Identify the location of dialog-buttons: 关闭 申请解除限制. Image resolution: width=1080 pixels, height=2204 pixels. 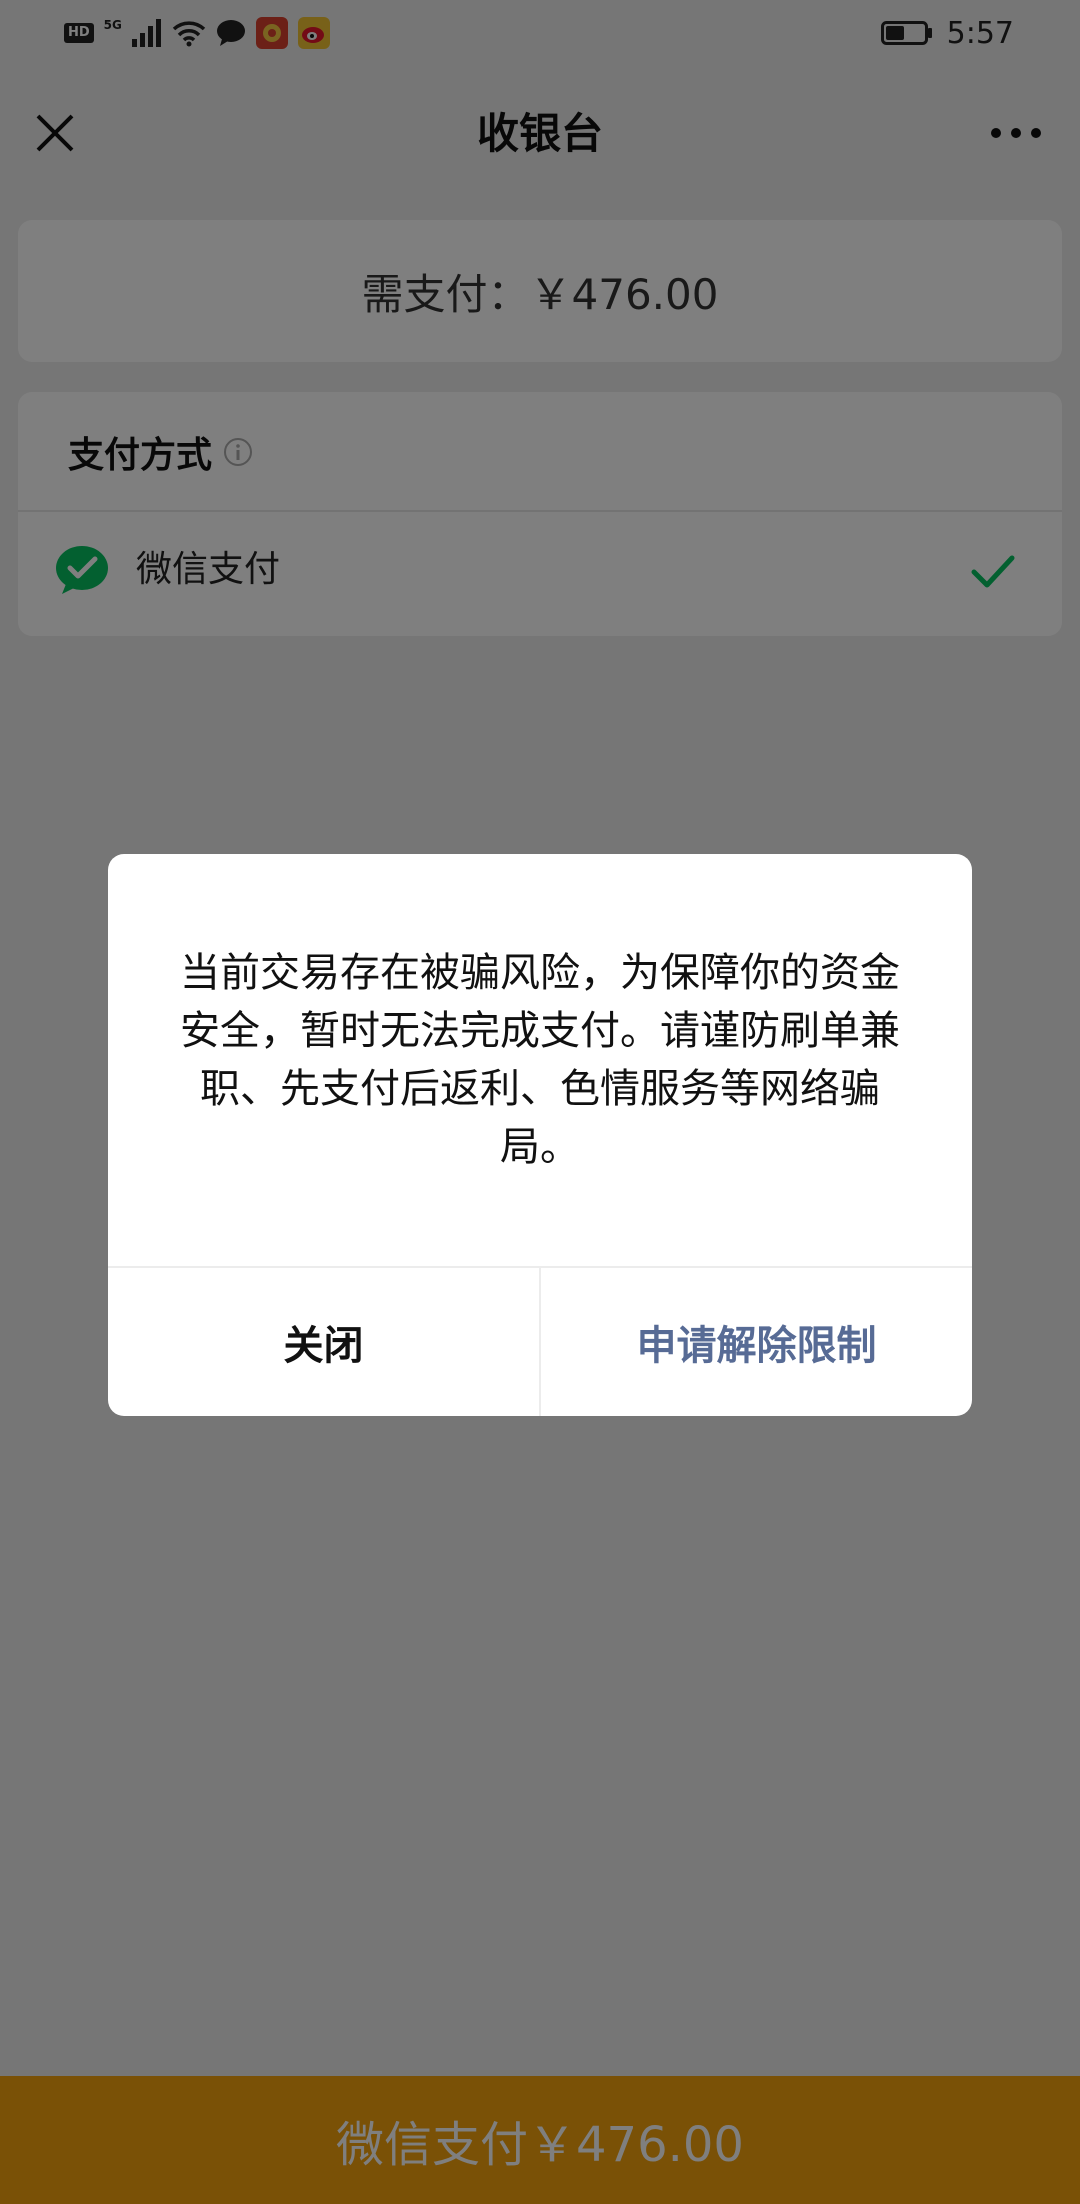
(540, 1342).